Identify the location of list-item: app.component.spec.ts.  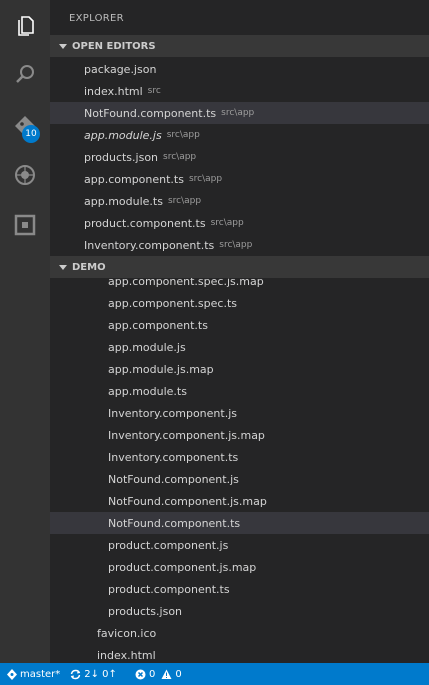
(239, 303).